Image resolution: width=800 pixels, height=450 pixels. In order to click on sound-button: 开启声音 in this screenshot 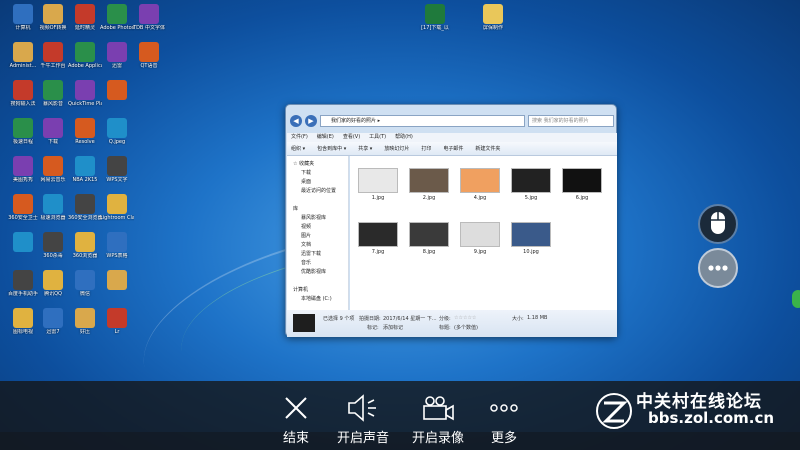, I will do `click(363, 419)`.